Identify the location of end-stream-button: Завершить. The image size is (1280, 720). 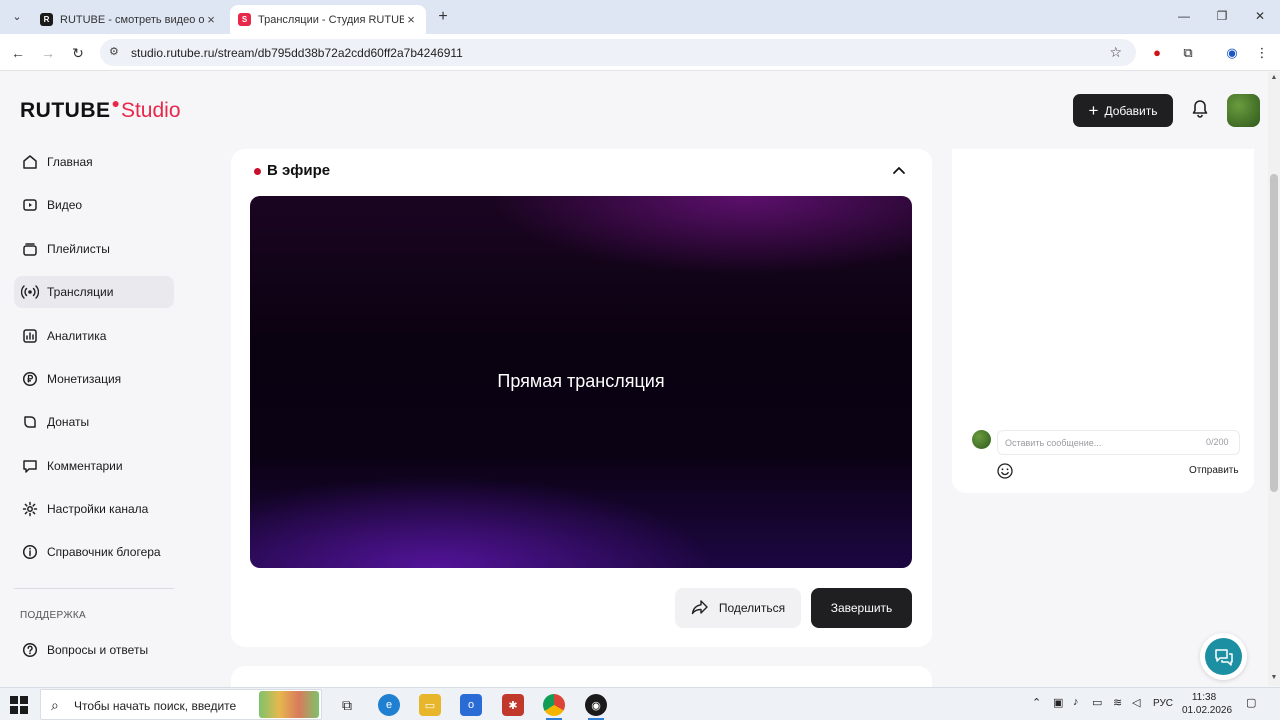
(861, 608).